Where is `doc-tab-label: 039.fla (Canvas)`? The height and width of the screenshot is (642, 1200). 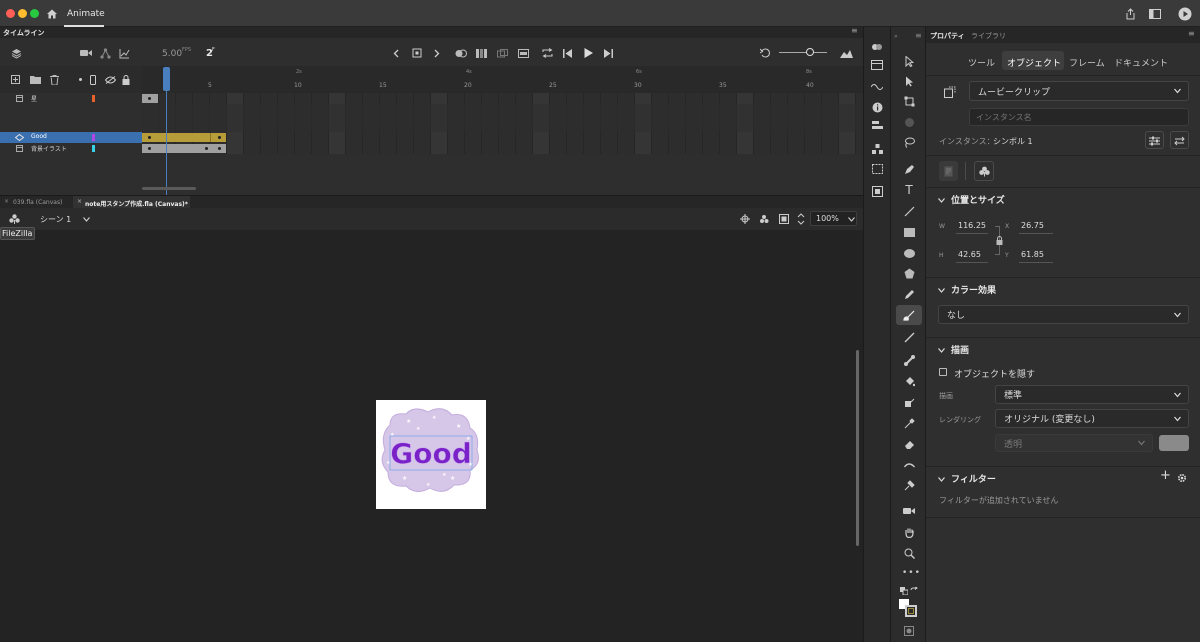 doc-tab-label: 039.fla (Canvas) is located at coordinates (37, 202).